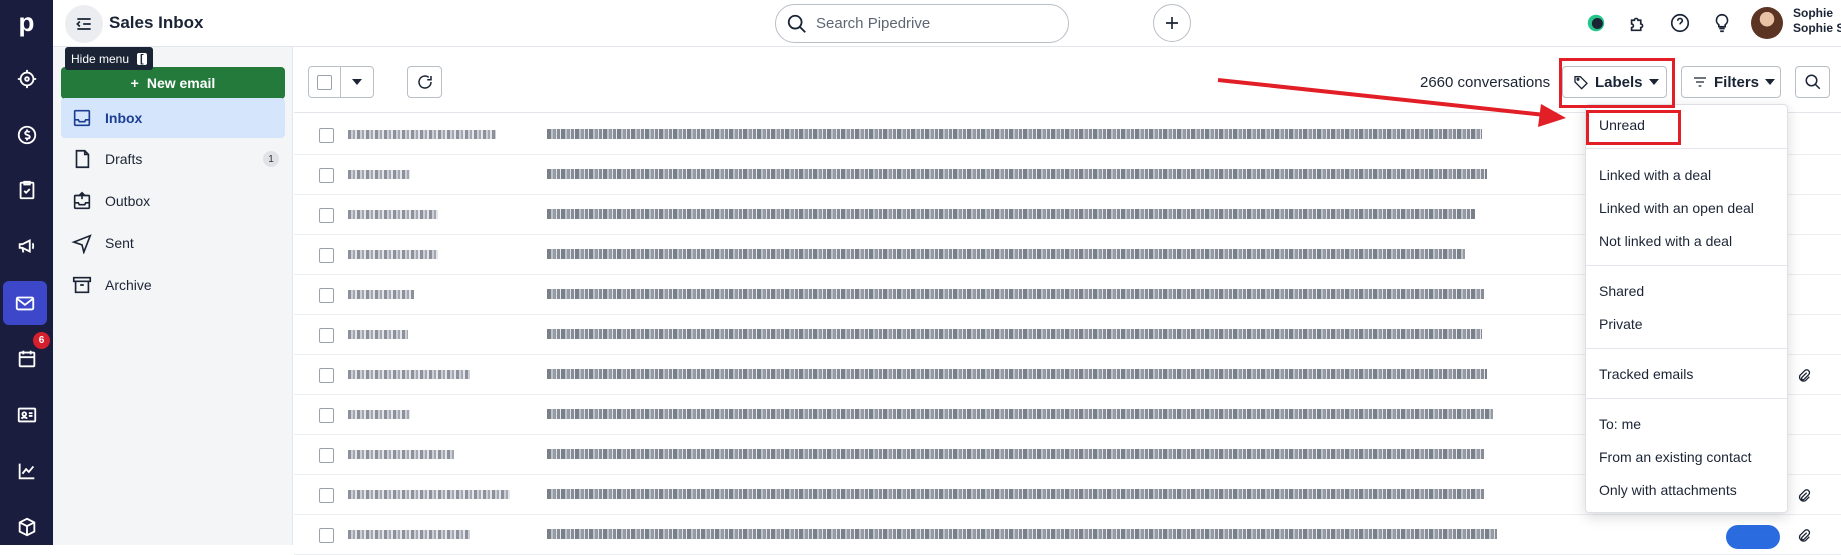 Image resolution: width=1841 pixels, height=555 pixels. What do you see at coordinates (1753, 537) in the screenshot?
I see `share-toggle-button` at bounding box center [1753, 537].